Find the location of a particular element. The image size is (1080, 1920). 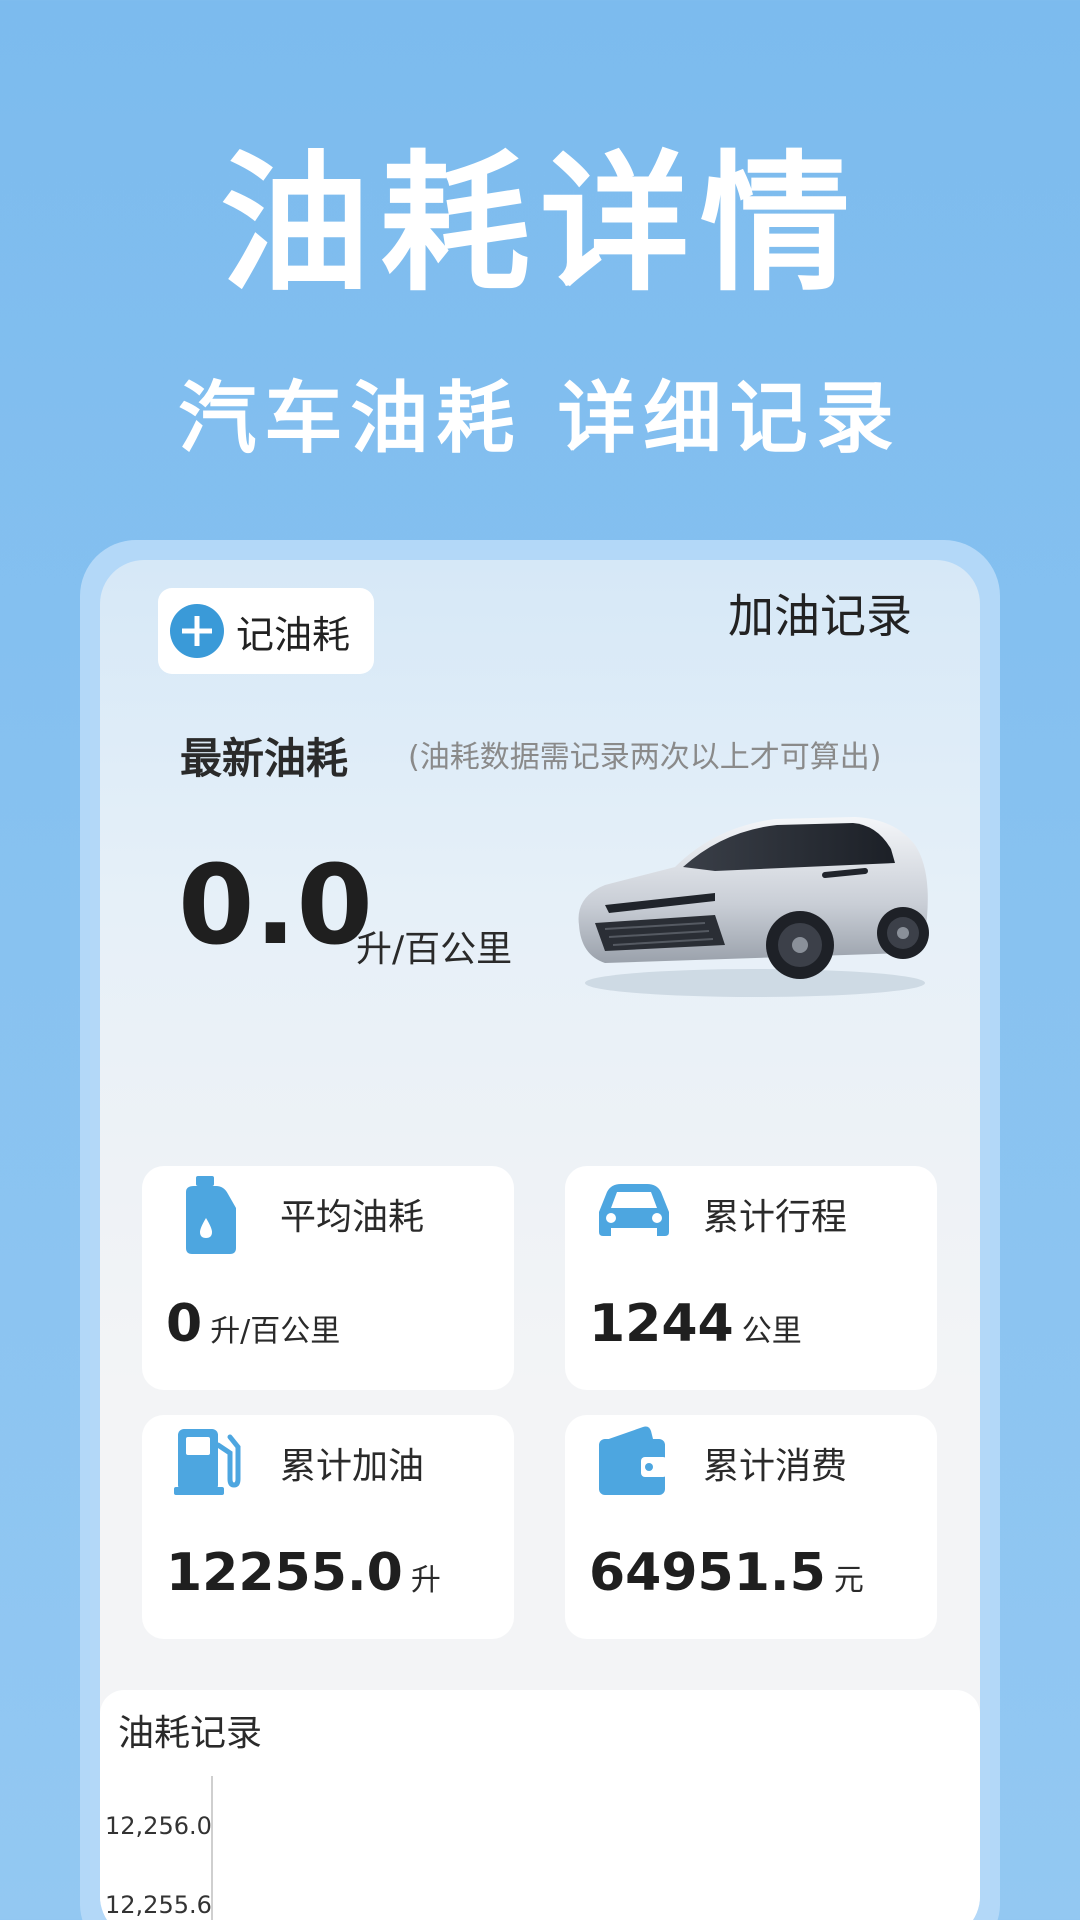

add-fuel-record-button: 记油耗 is located at coordinates (266, 631).